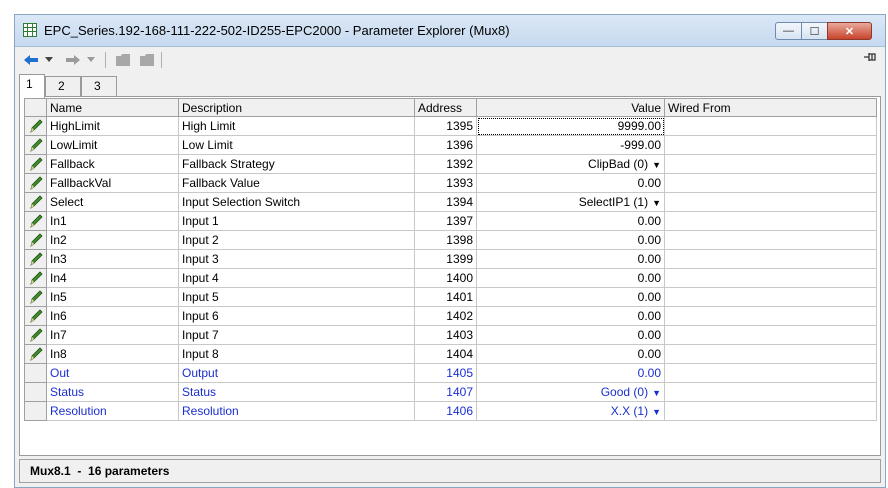 This screenshot has width=888, height=488. Describe the element at coordinates (32, 86) in the screenshot. I see `tab-1: 1` at that location.